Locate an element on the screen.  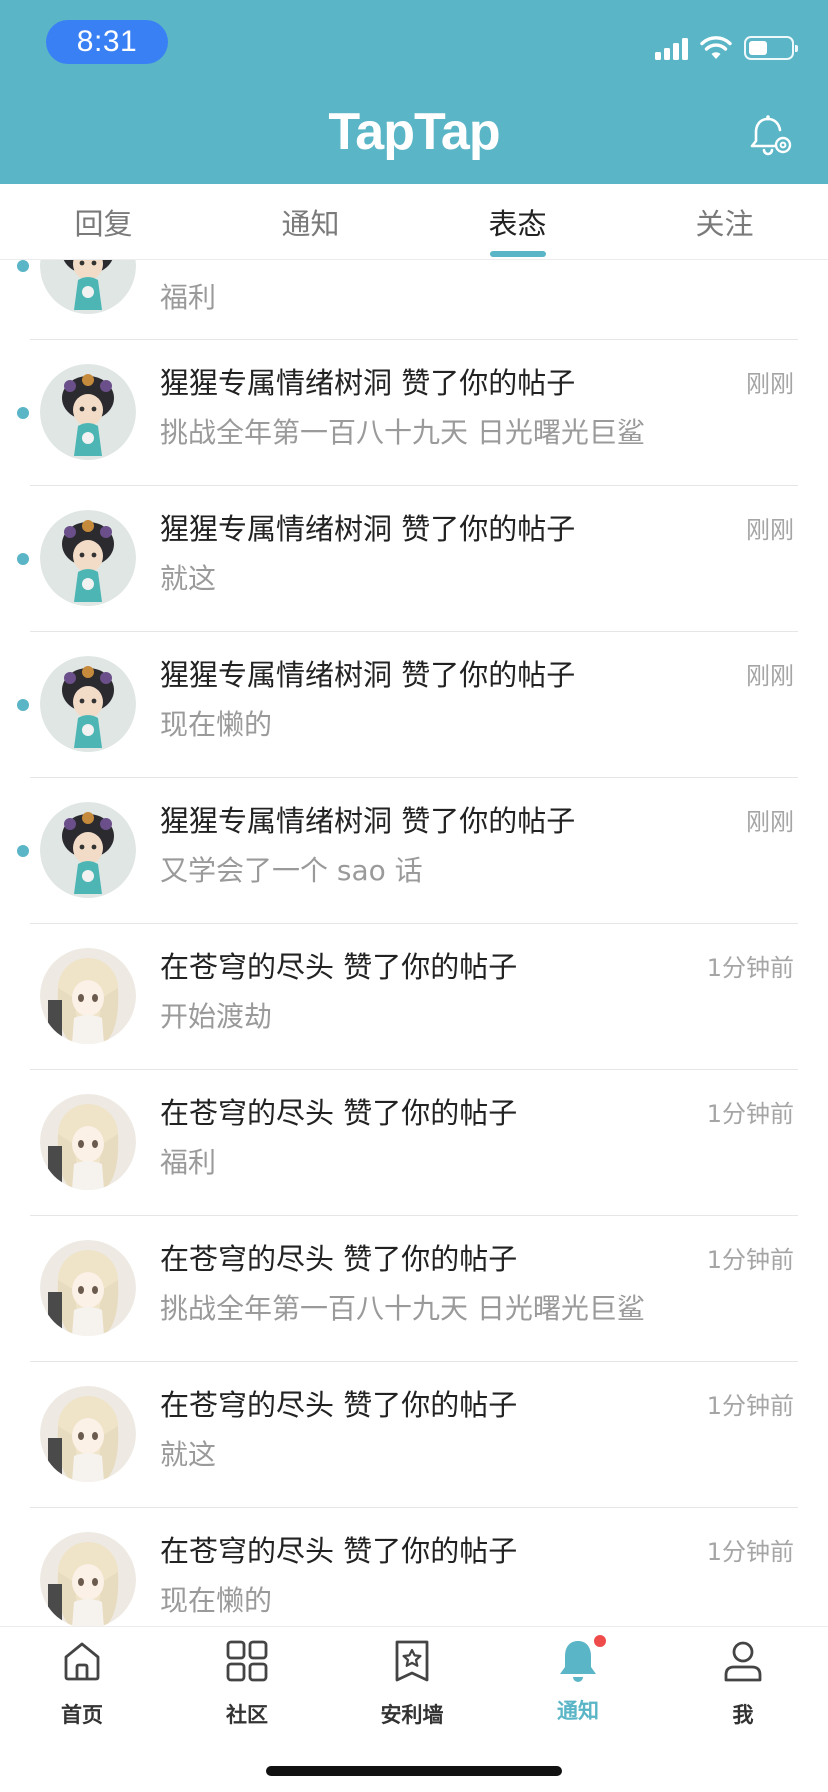
battery-icon is located at coordinates (771, 48).